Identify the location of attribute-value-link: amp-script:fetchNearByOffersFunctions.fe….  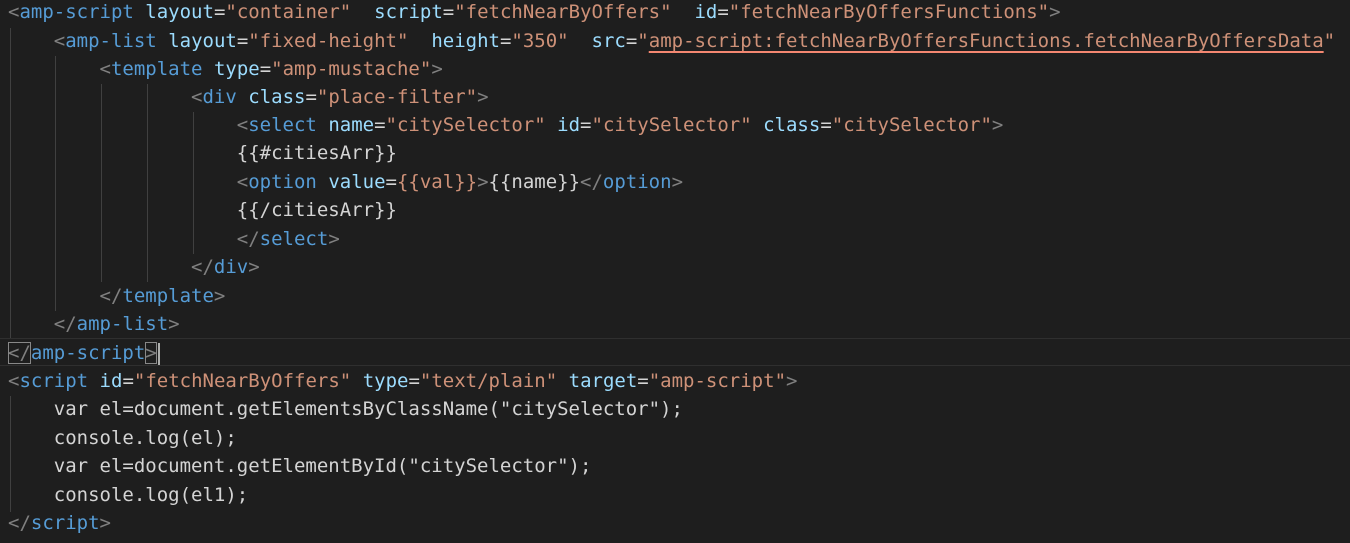
(986, 41).